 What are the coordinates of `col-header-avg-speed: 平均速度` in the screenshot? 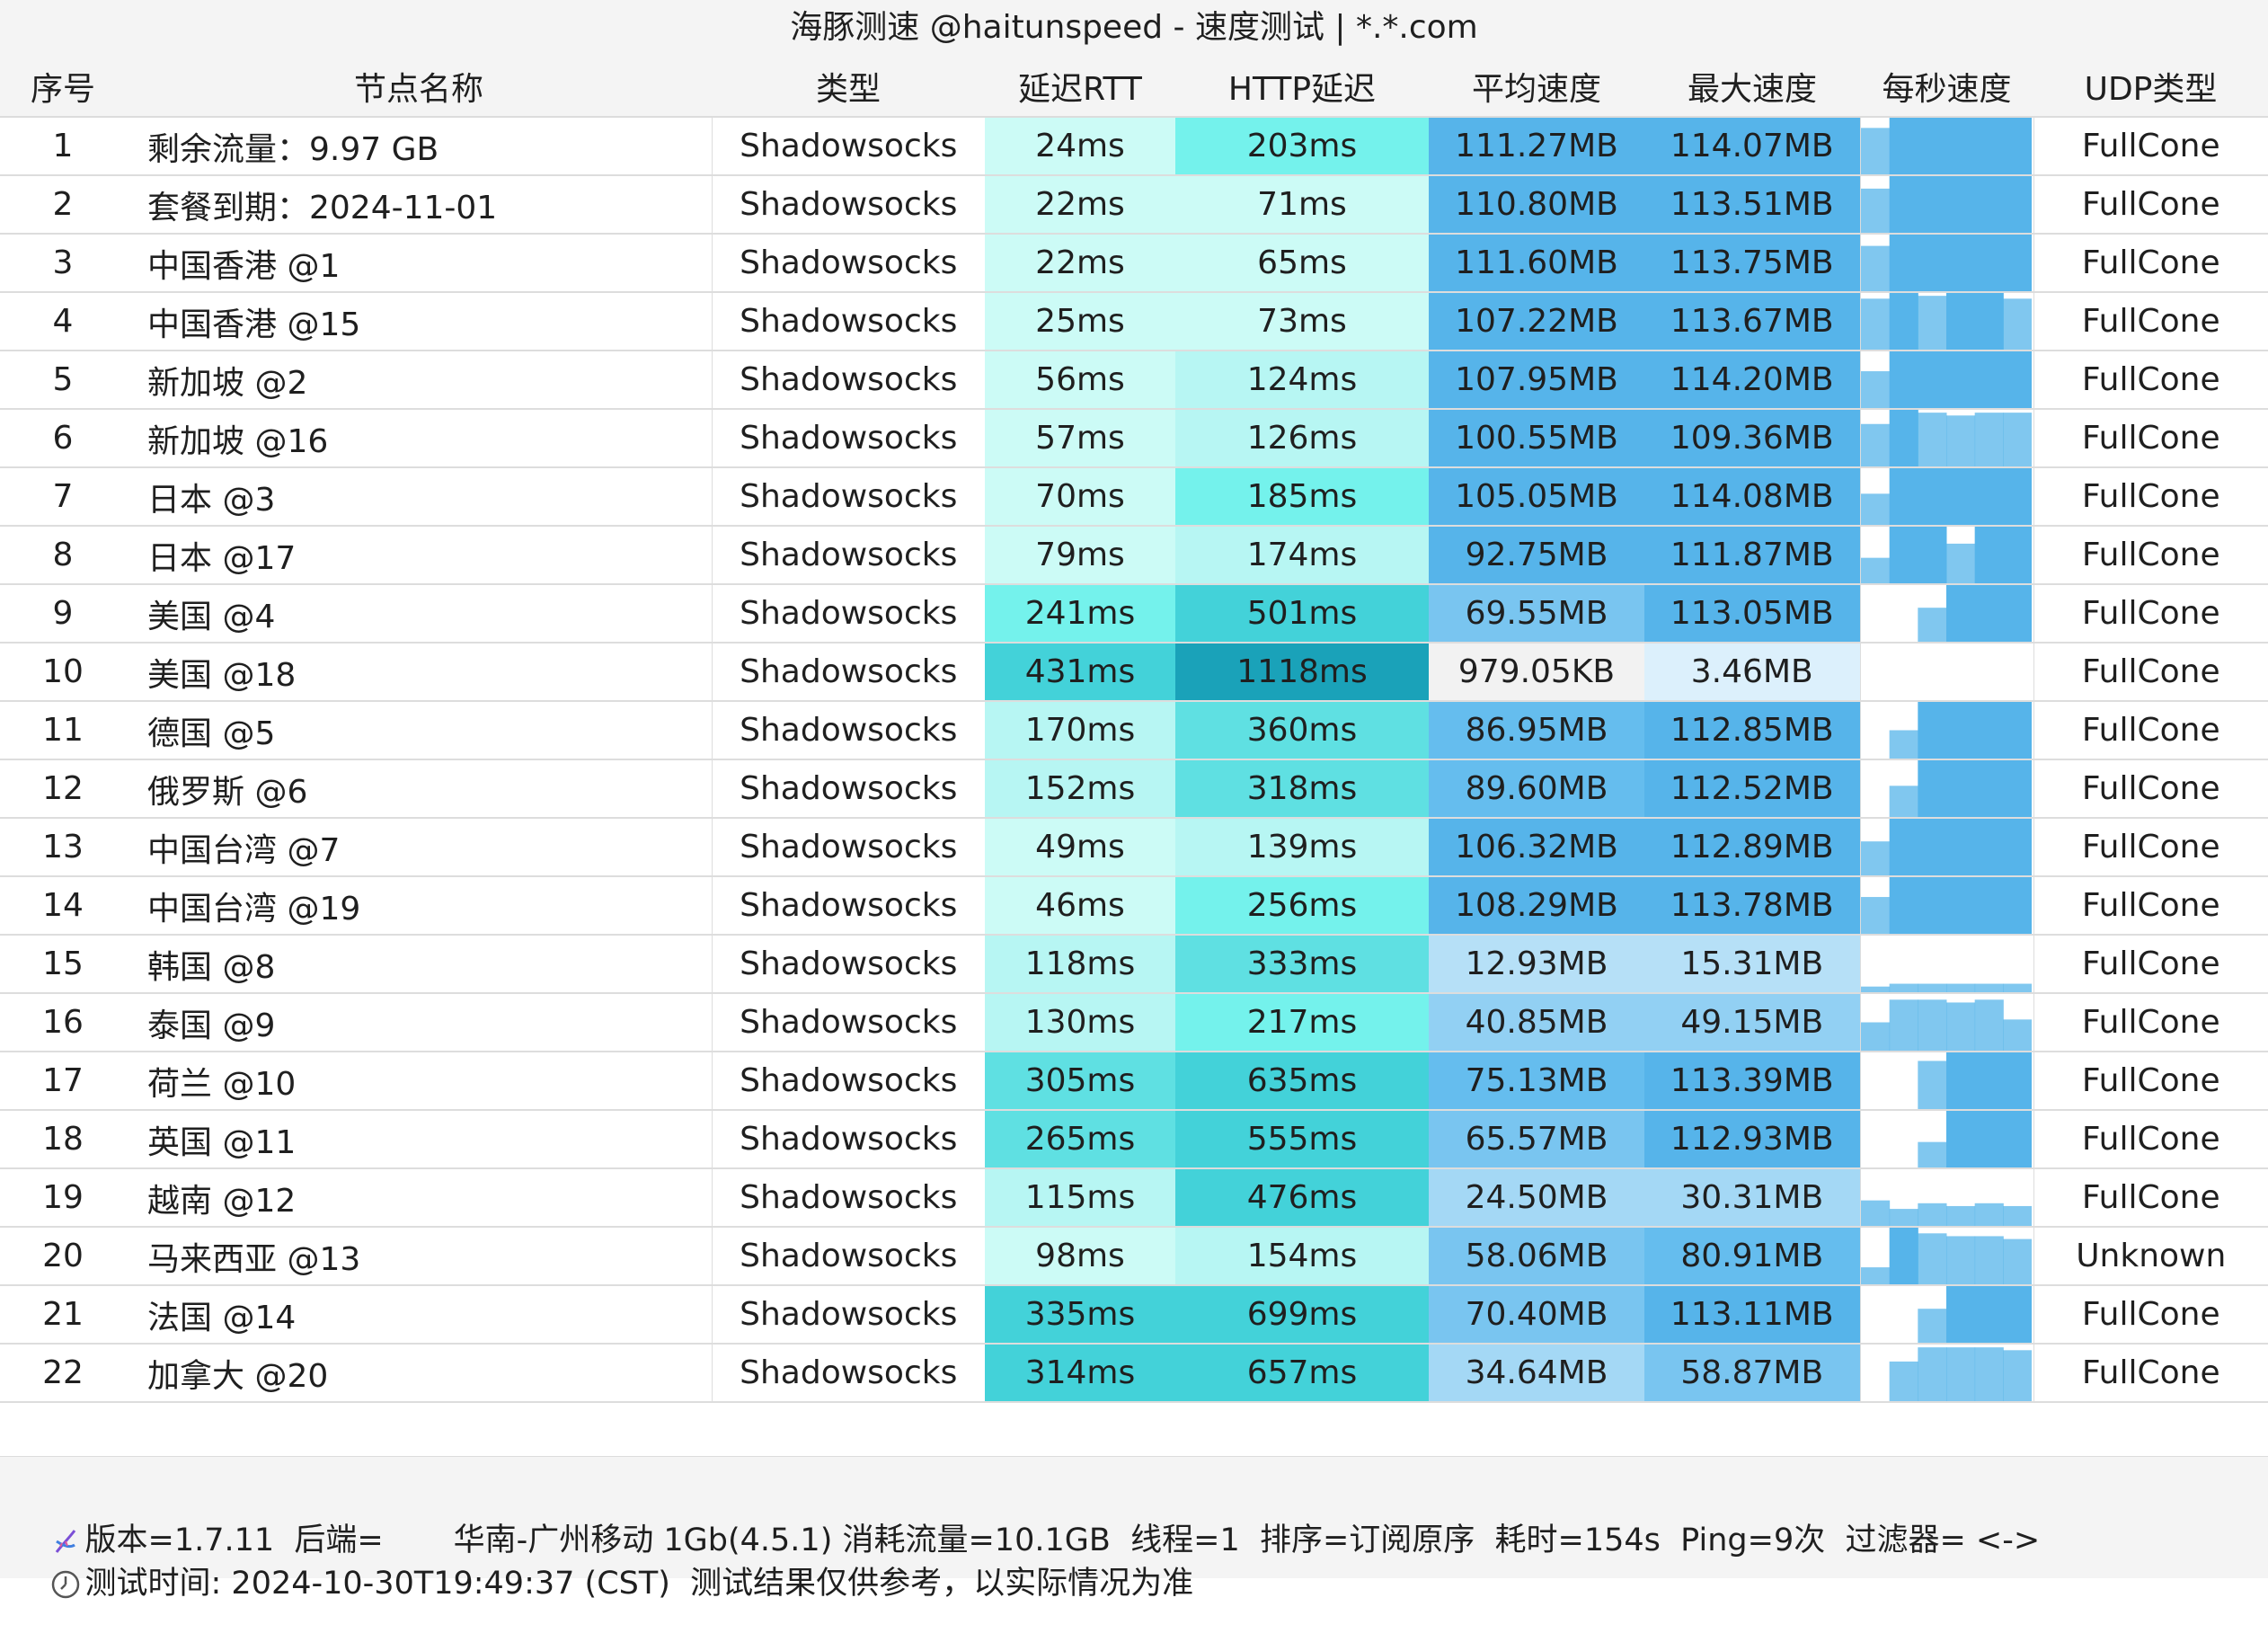 It's located at (1536, 87).